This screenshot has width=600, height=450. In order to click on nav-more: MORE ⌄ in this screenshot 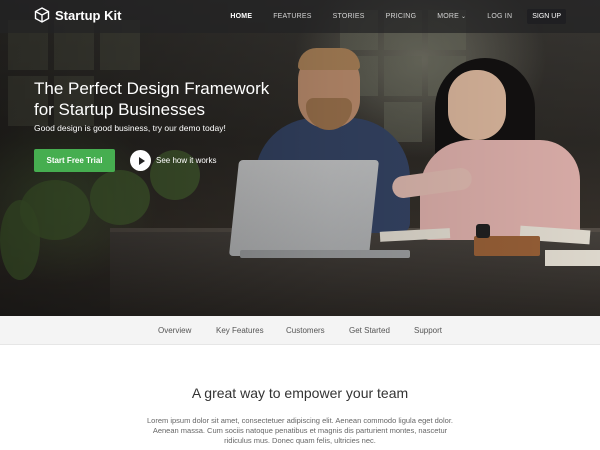, I will do `click(451, 16)`.